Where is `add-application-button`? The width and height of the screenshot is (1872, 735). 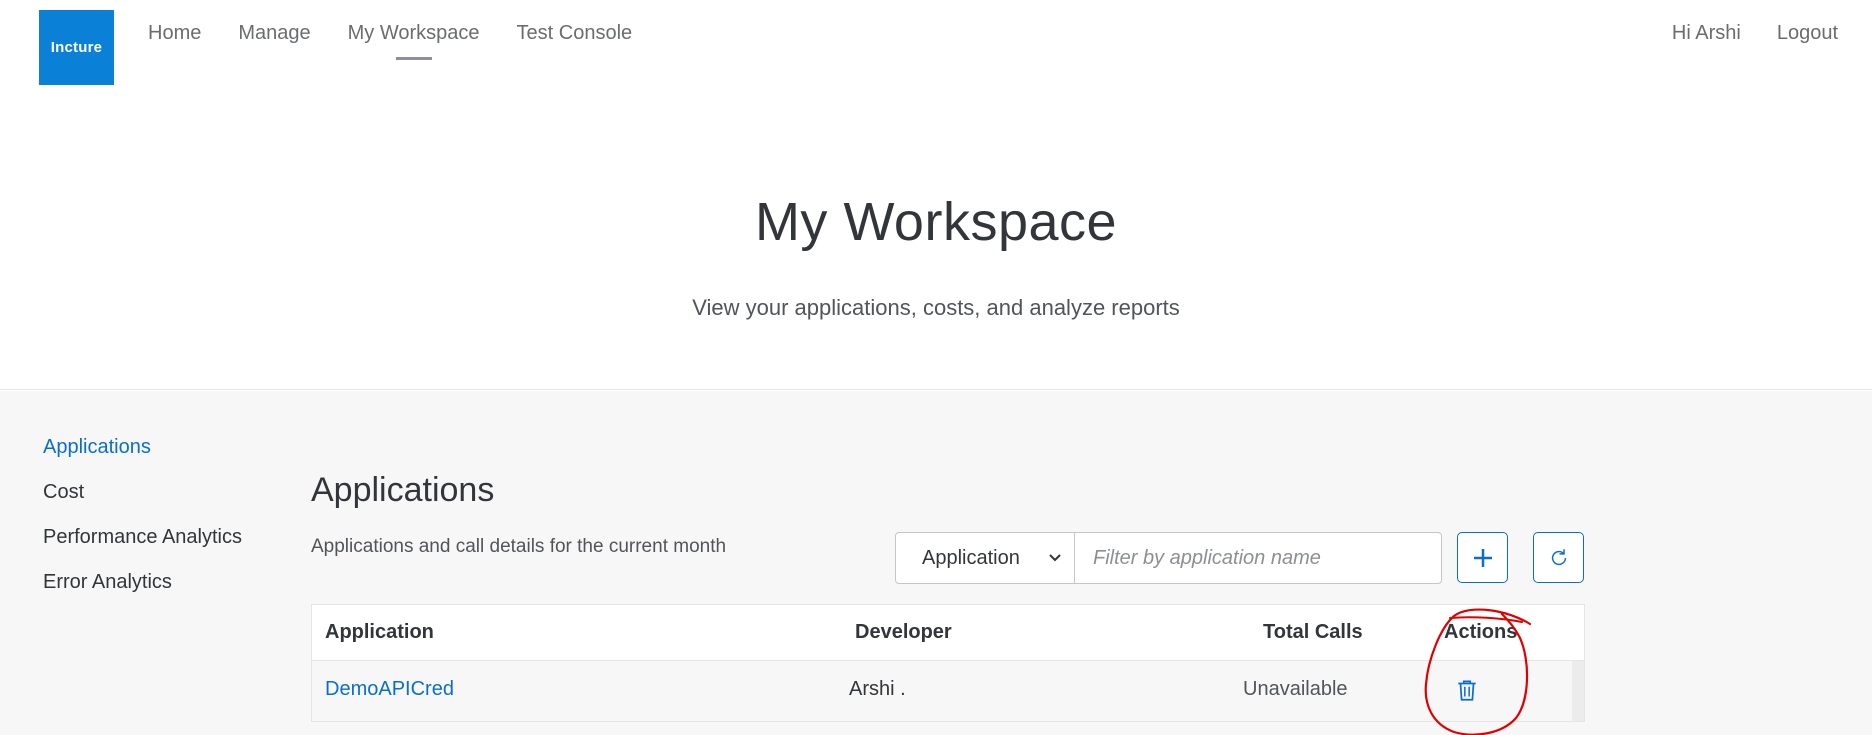 add-application-button is located at coordinates (1482, 557).